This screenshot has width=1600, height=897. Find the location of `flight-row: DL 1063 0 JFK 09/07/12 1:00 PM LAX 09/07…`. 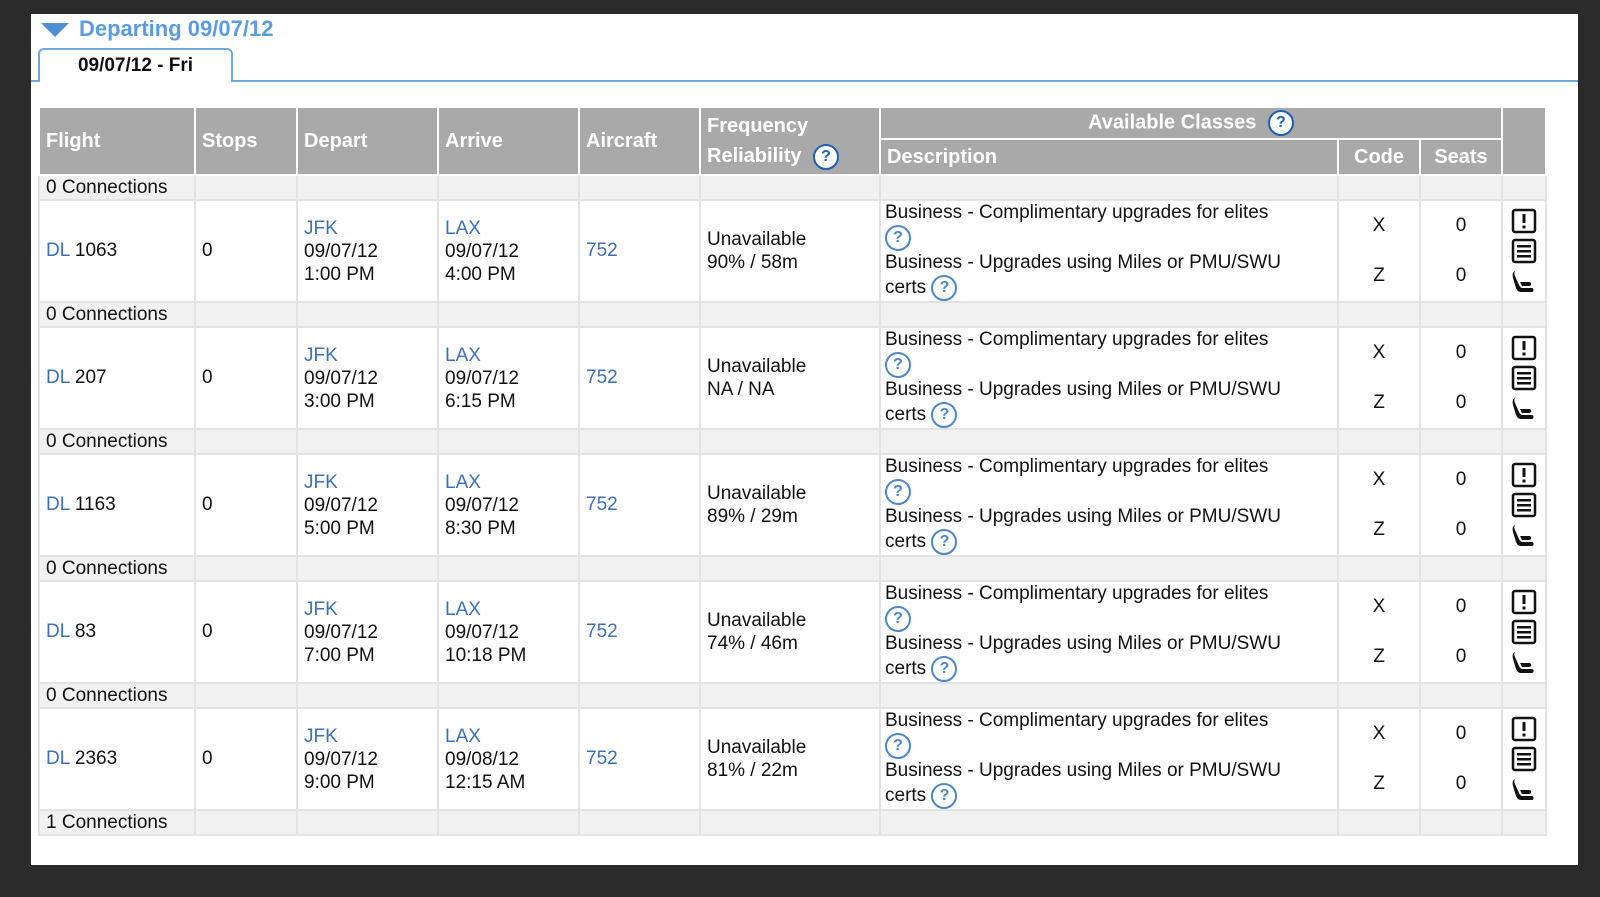

flight-row: DL 1063 0 JFK 09/07/12 1:00 PM LAX 09/07… is located at coordinates (792, 251).